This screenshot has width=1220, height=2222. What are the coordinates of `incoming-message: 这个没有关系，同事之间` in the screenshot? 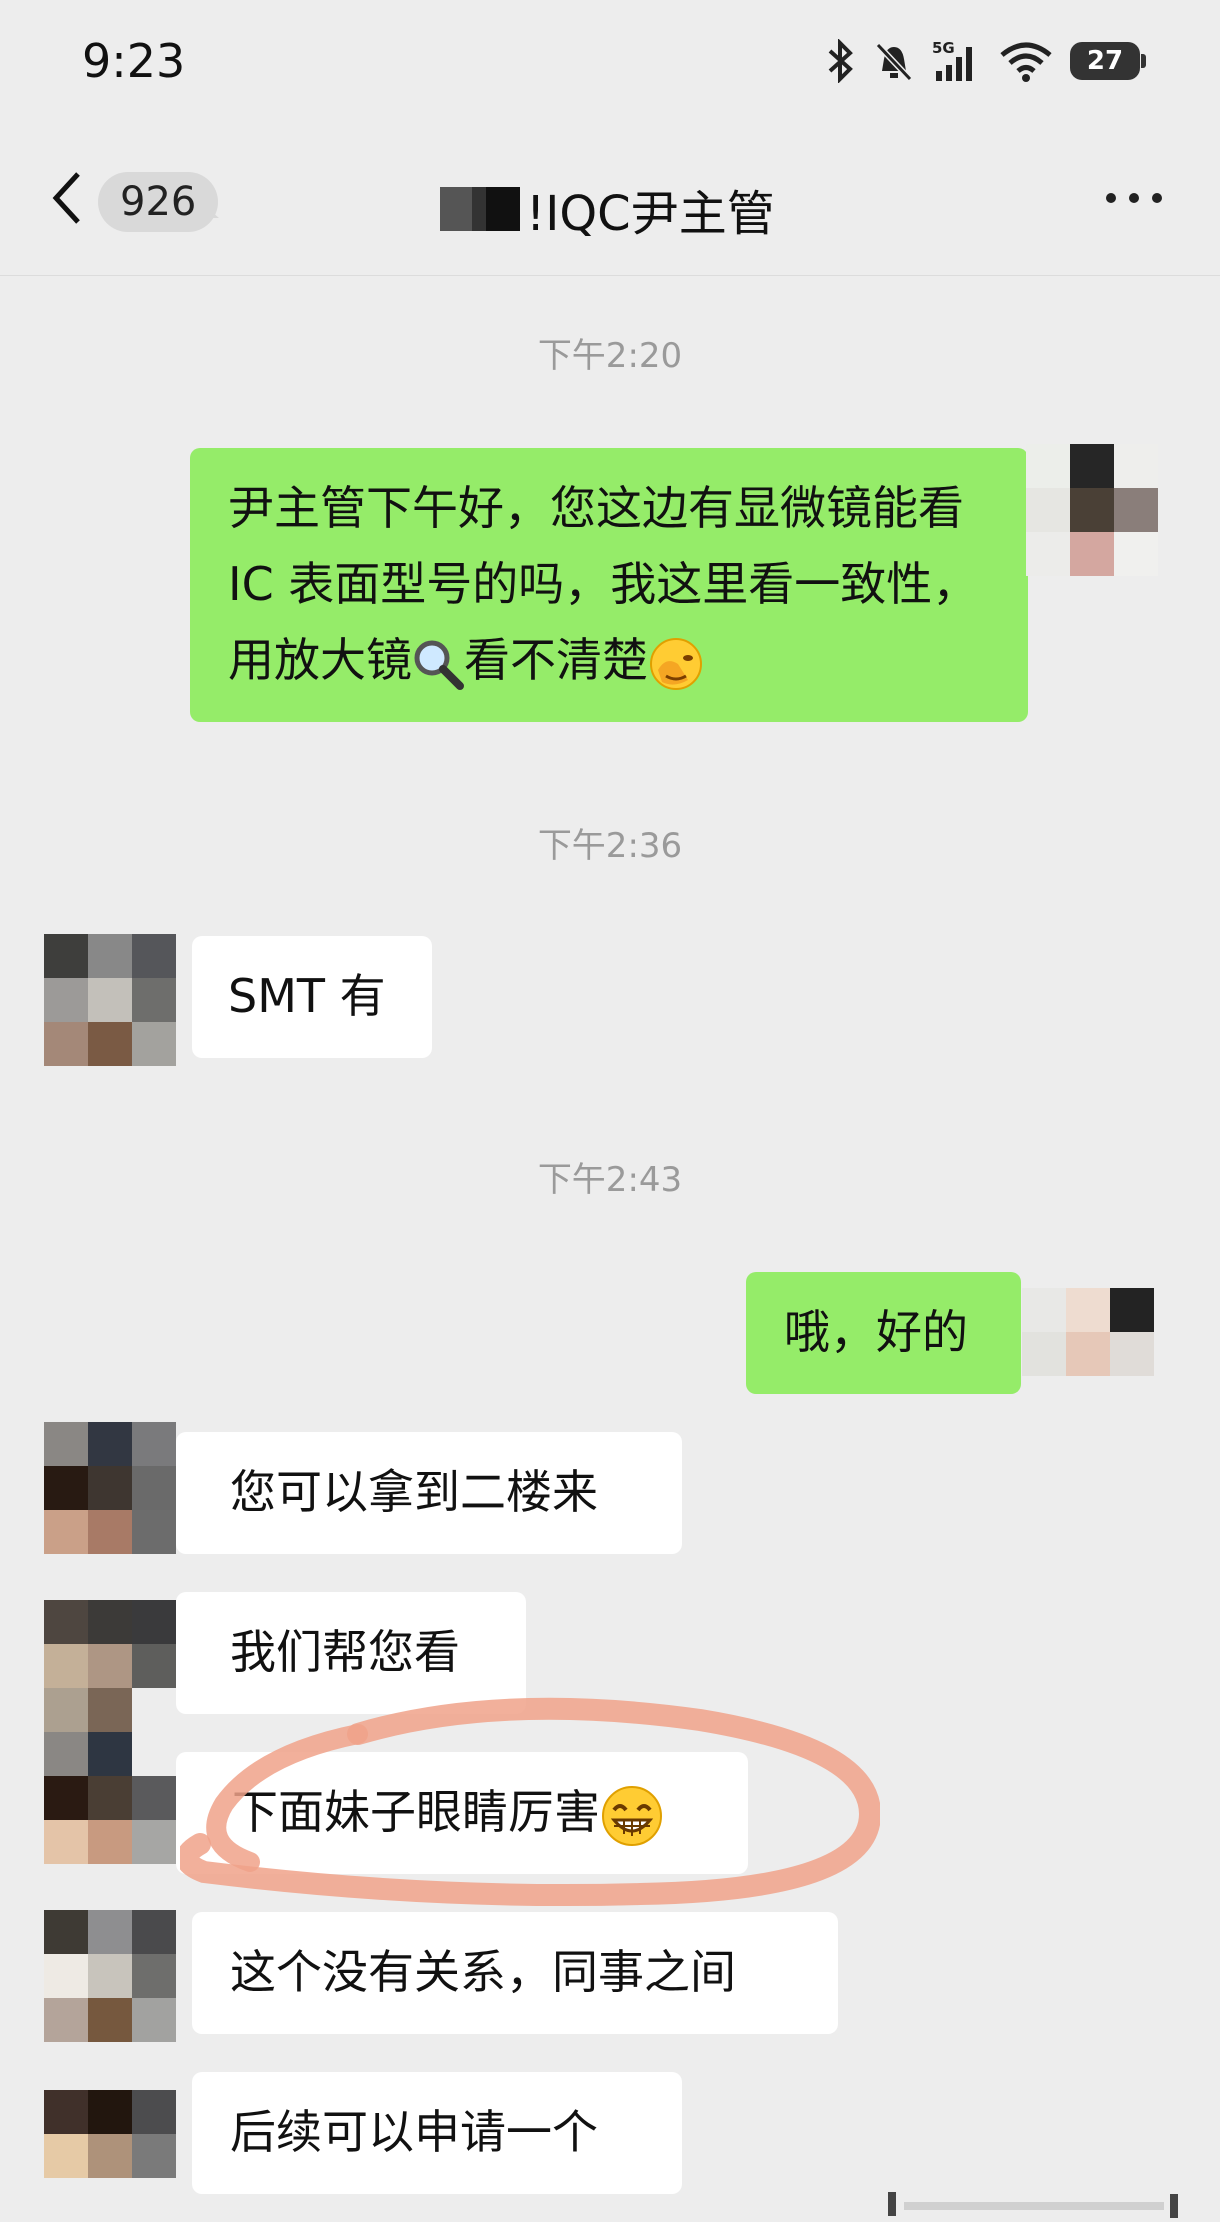 It's located at (515, 1973).